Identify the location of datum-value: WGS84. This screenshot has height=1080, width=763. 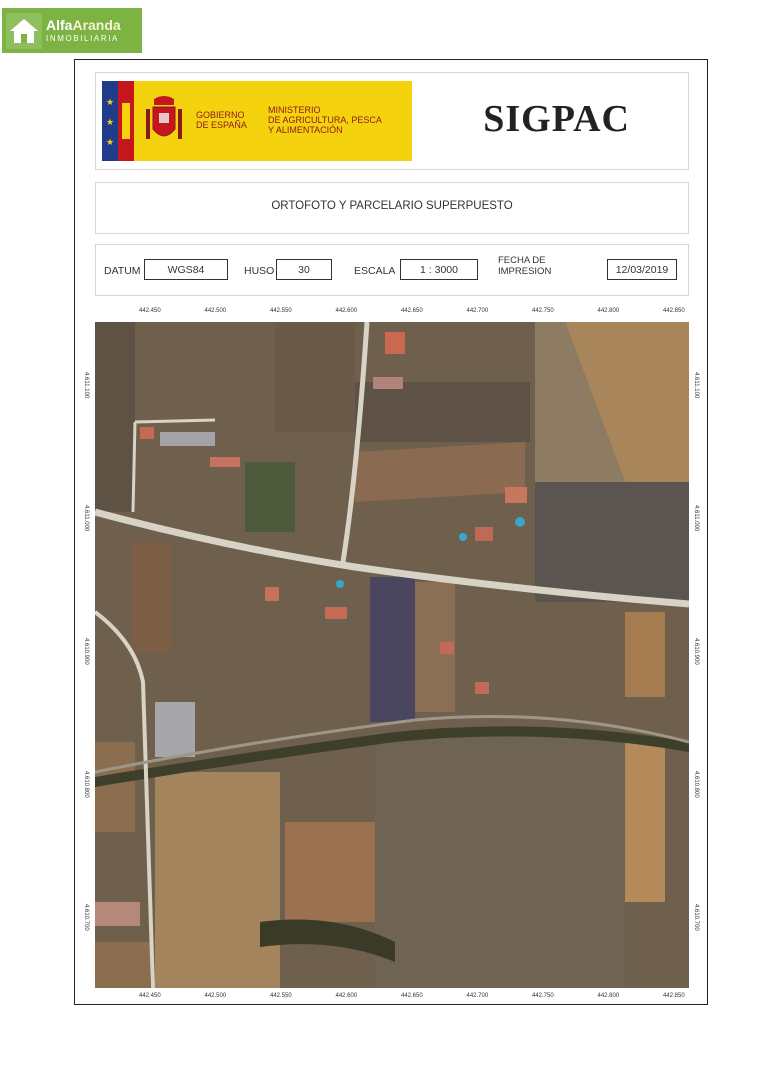
(186, 269).